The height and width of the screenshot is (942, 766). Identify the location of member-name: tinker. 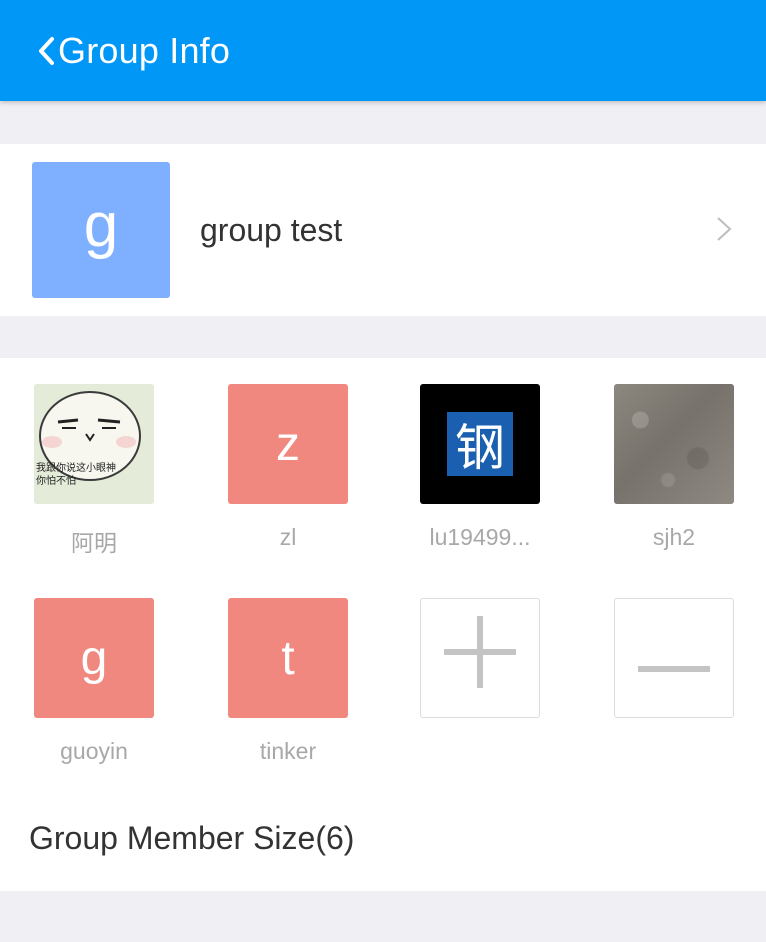
(288, 751).